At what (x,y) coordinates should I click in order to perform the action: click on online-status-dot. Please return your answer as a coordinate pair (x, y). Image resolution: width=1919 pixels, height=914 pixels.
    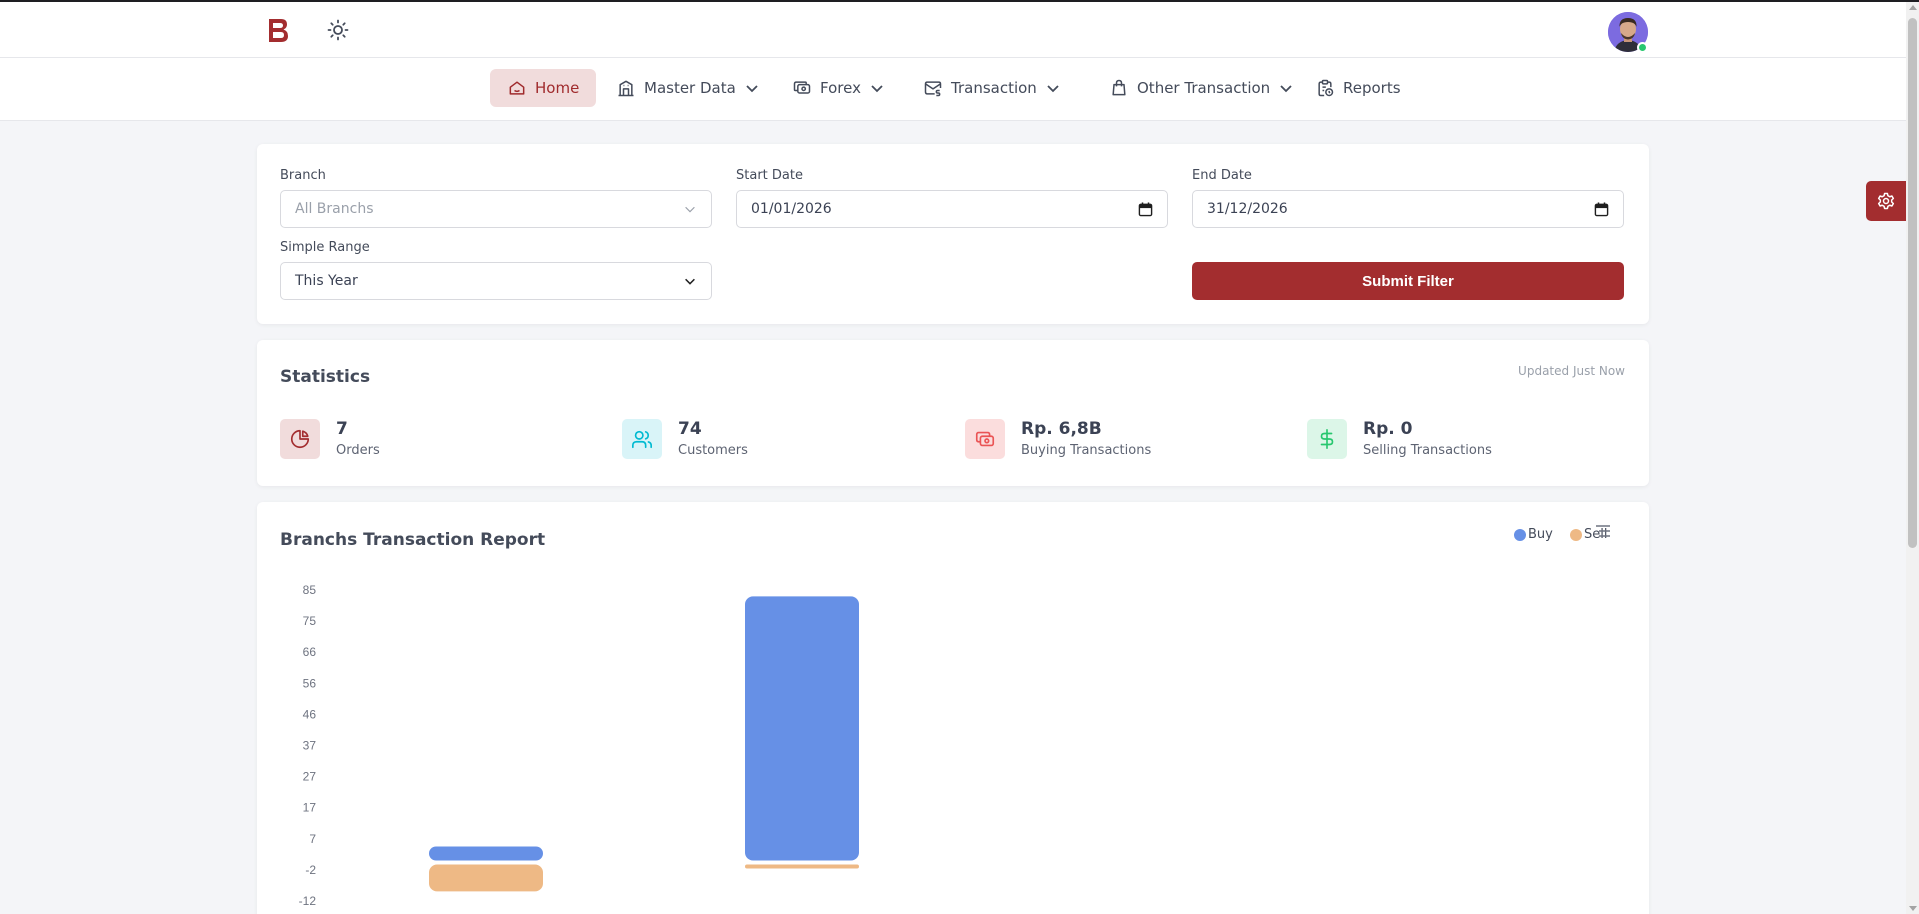
    Looking at the image, I should click on (1642, 47).